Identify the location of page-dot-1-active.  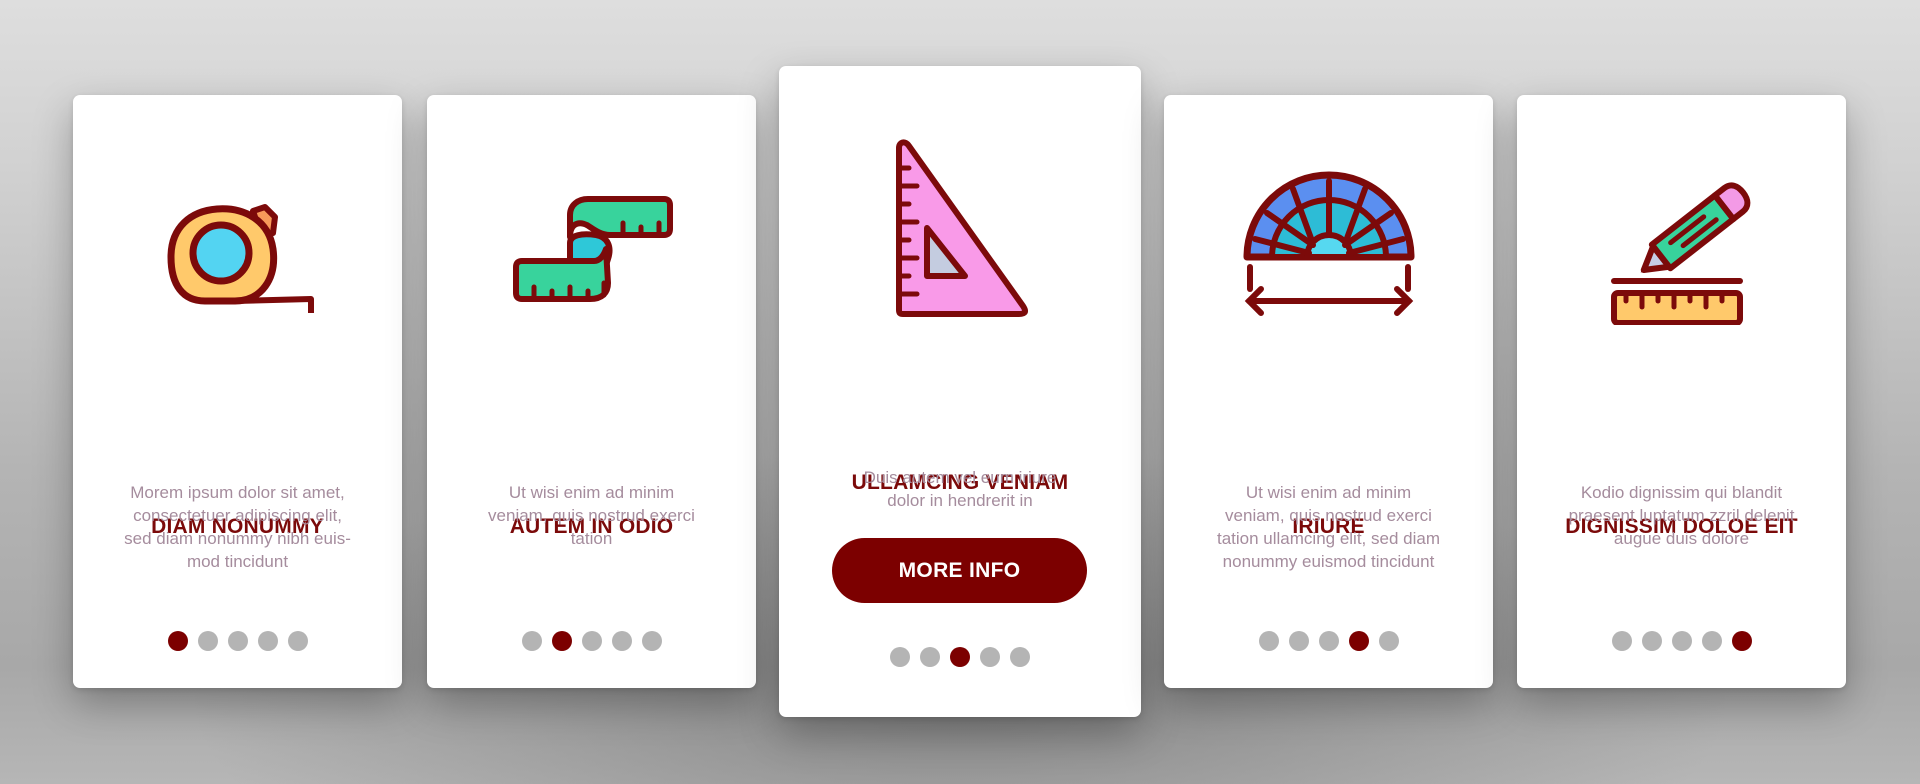
(177, 641).